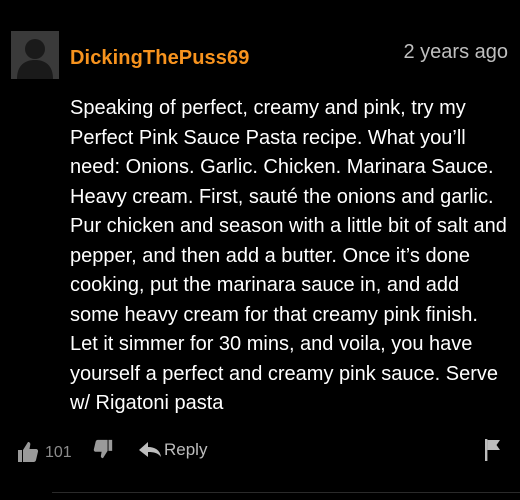 The image size is (520, 500). Describe the element at coordinates (493, 450) in the screenshot. I see `flag-icon` at that location.